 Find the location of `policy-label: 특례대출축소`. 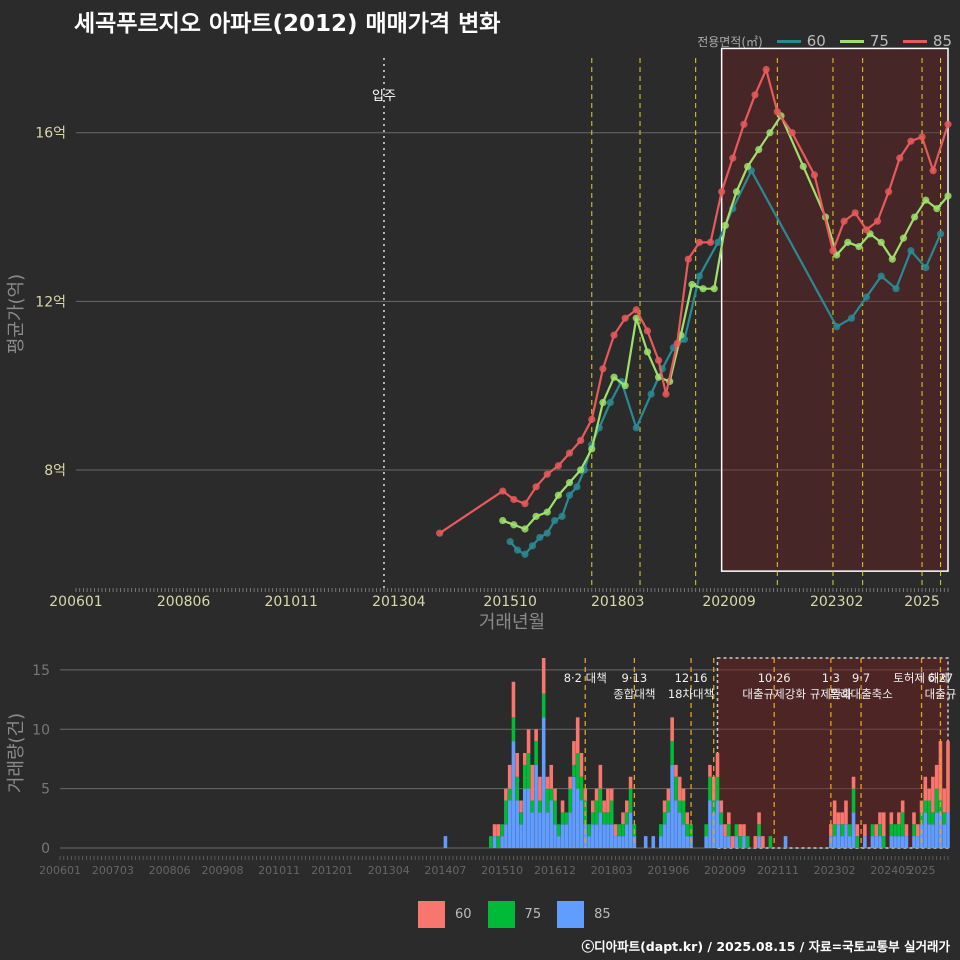

policy-label: 특례대출축소 is located at coordinates (860, 694).